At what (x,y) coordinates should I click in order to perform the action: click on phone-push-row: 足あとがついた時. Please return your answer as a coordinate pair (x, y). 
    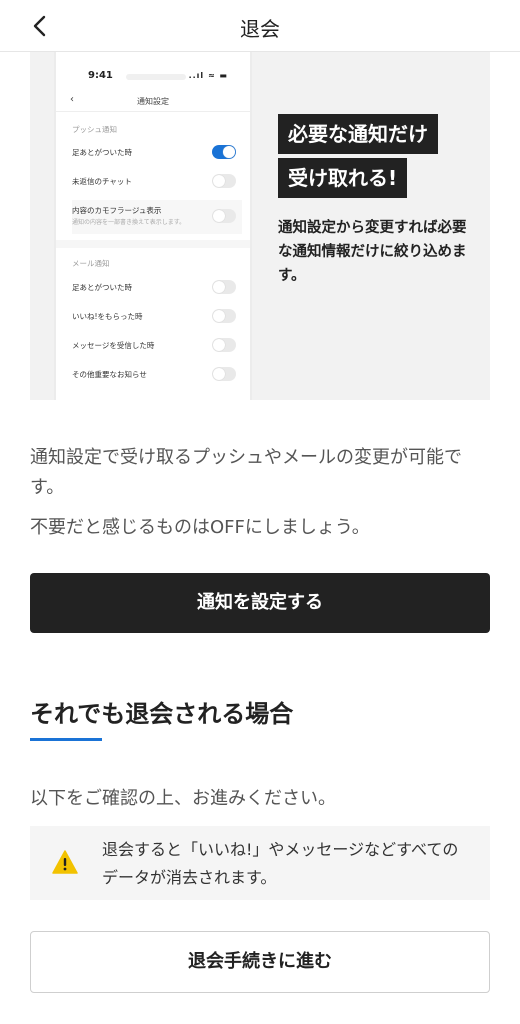
    Looking at the image, I should click on (157, 152).